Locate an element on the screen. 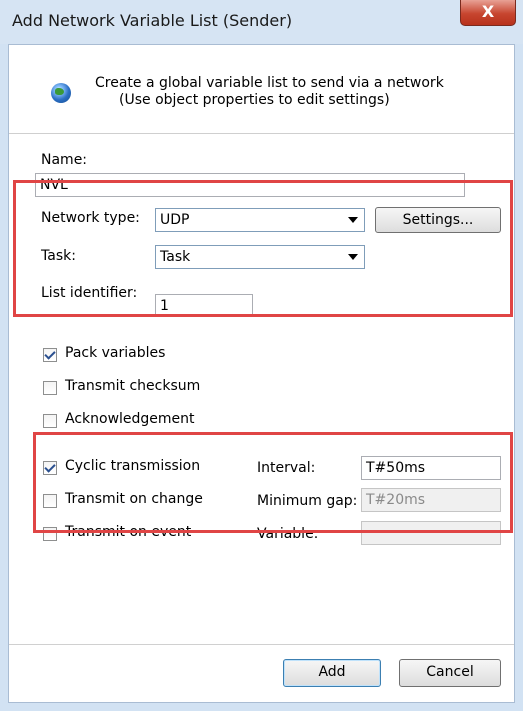  transmit-on-event-checkbox is located at coordinates (50, 534).